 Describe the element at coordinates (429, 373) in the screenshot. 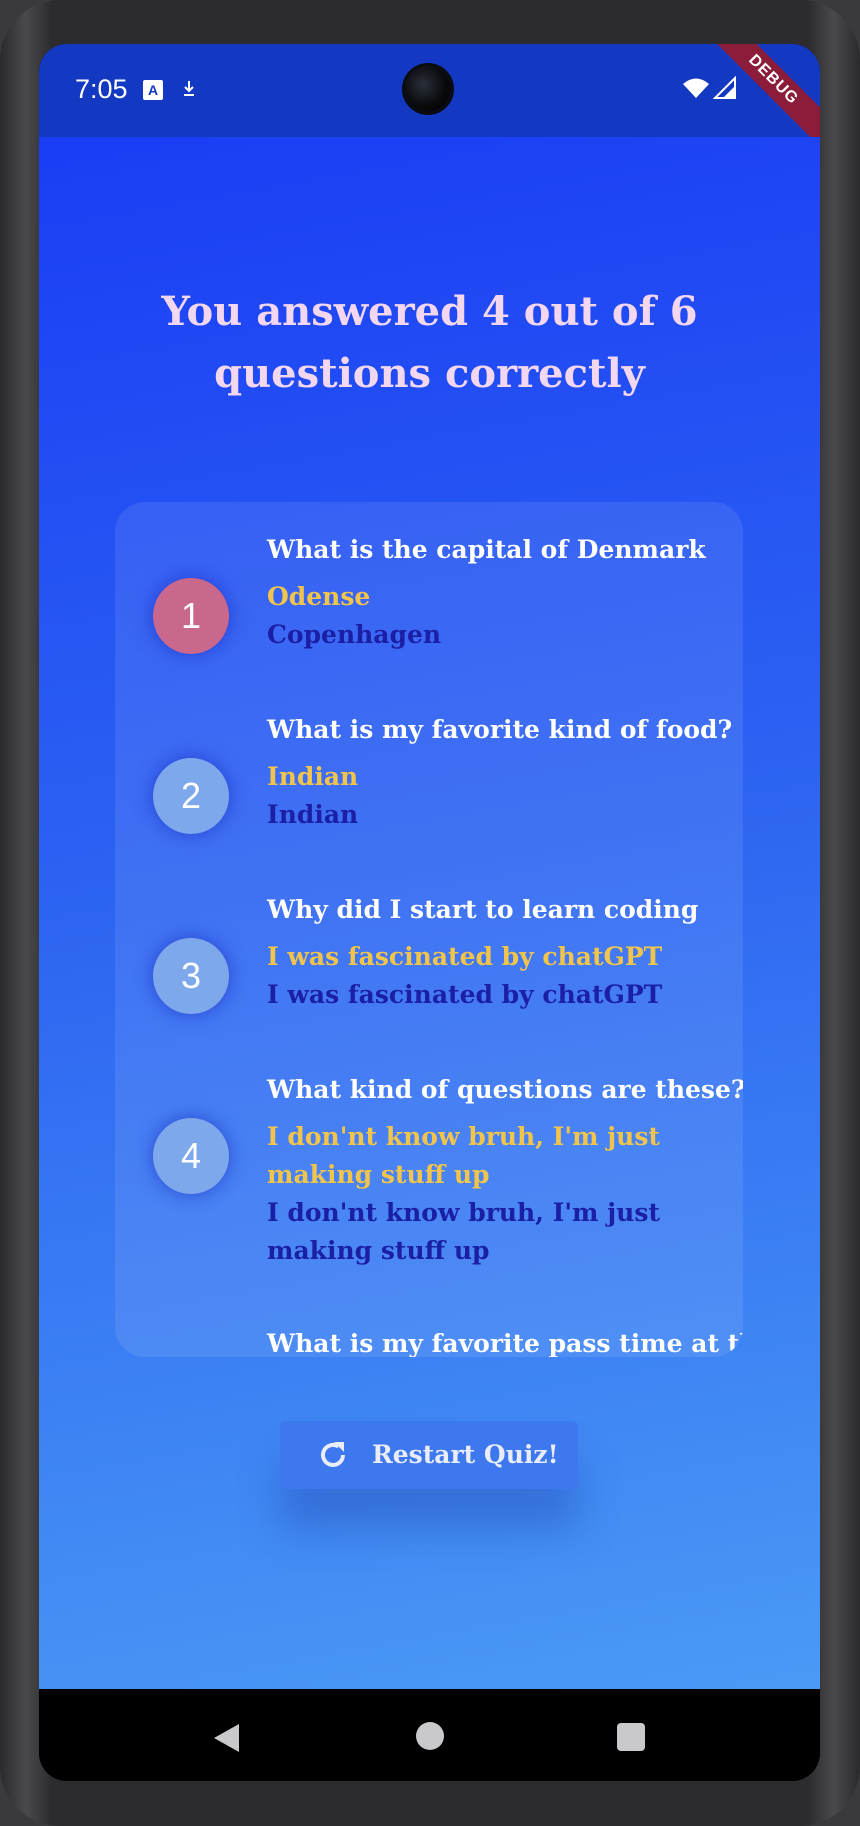

I see `results-title-line2: questions correctly` at that location.